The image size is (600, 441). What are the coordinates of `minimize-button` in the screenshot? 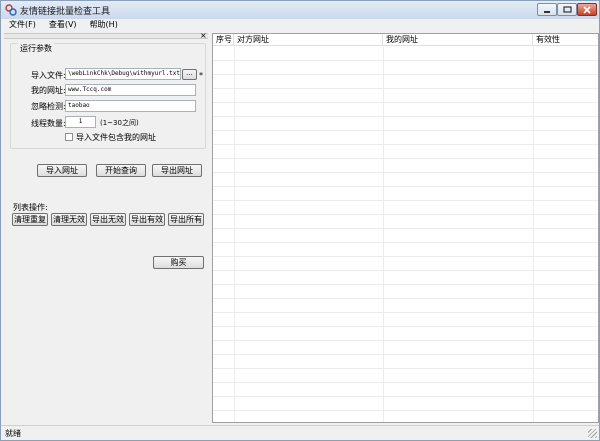 It's located at (547, 9).